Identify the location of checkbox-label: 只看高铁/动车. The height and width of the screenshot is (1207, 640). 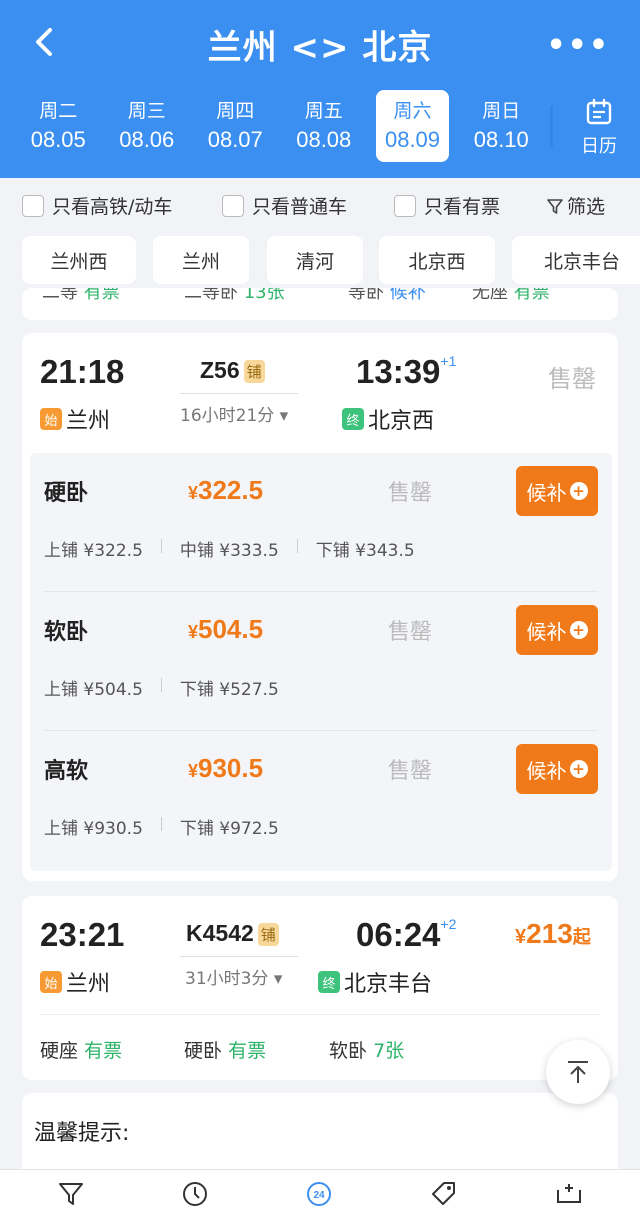
(112, 207).